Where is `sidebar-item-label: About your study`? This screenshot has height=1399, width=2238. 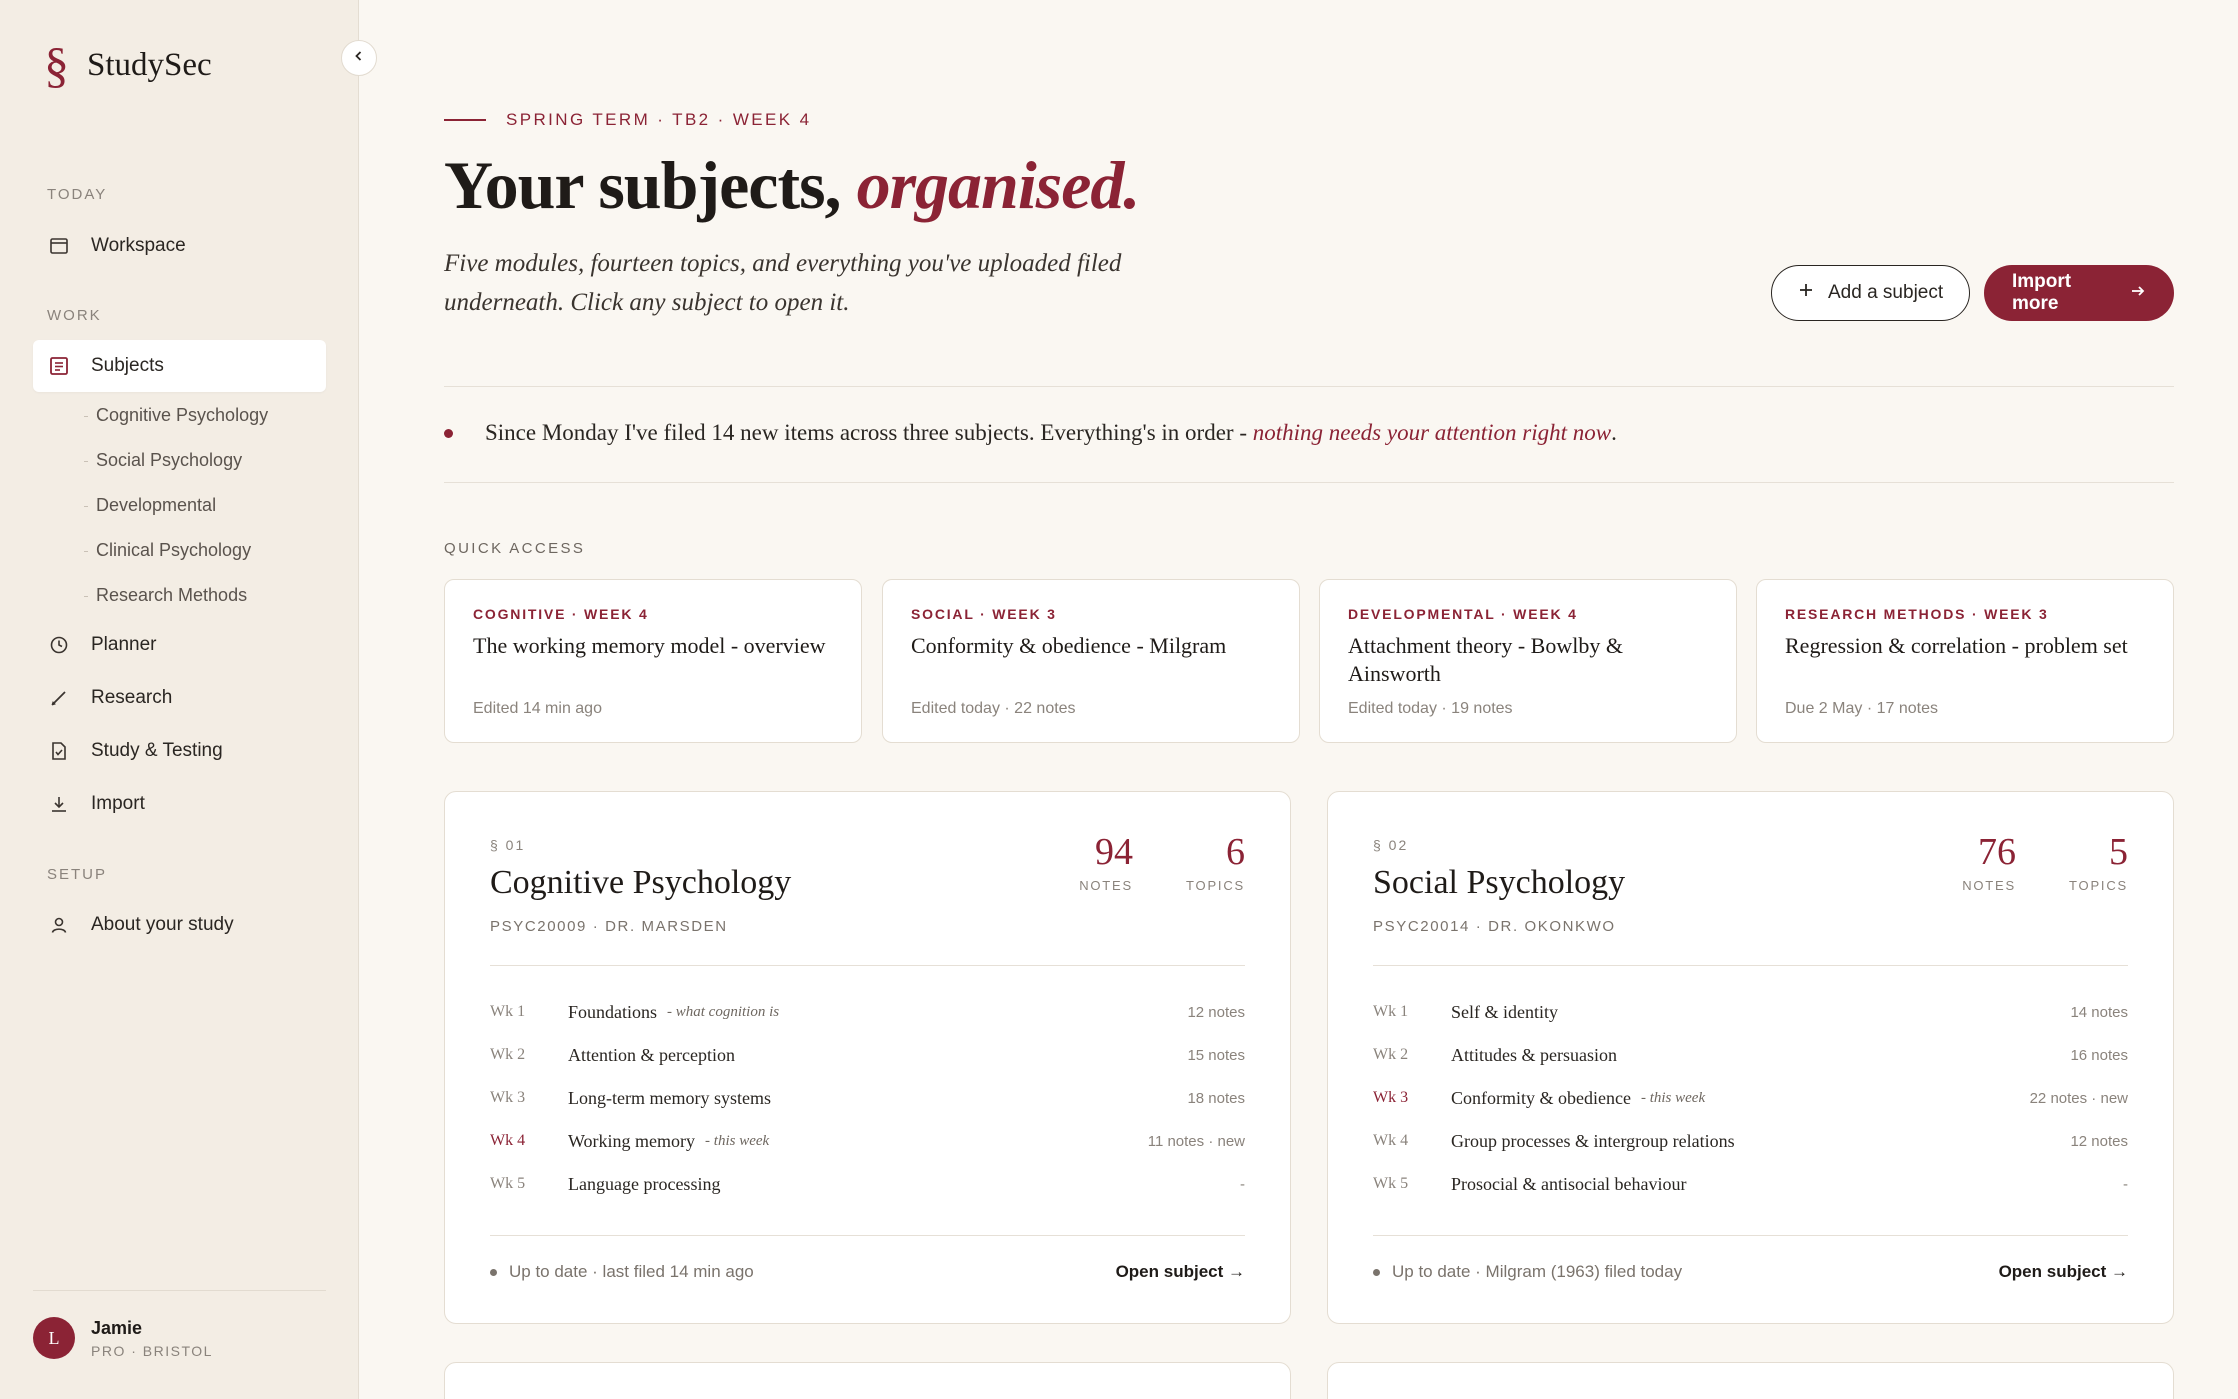 sidebar-item-label: About your study is located at coordinates (162, 924).